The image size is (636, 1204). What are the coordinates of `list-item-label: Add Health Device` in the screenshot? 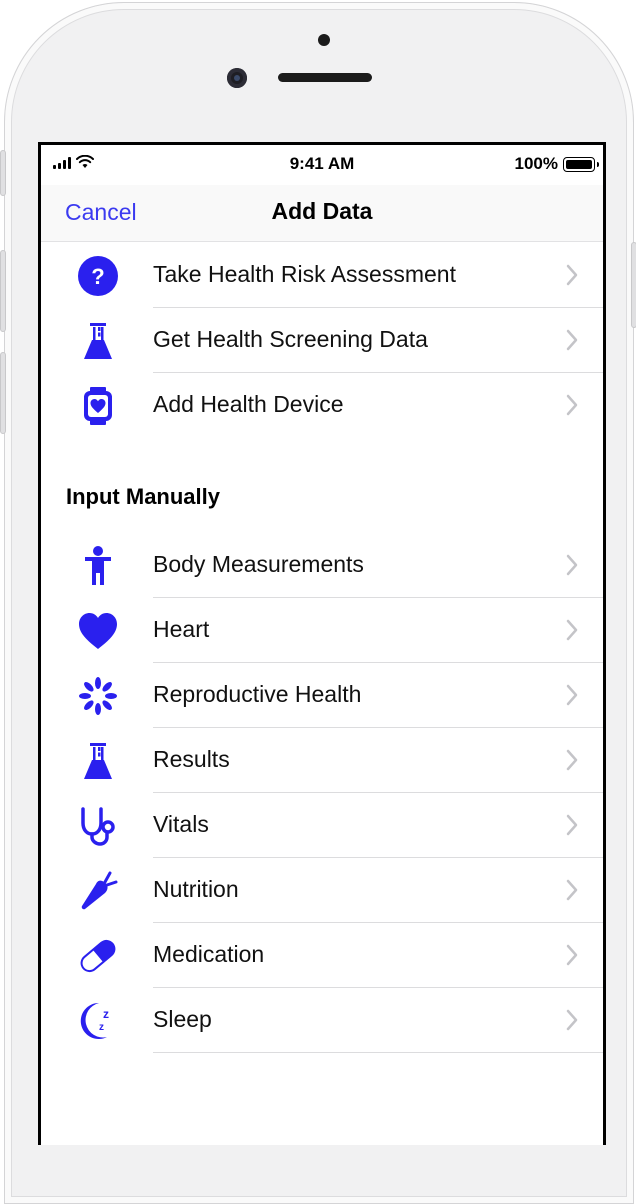 It's located at (248, 404).